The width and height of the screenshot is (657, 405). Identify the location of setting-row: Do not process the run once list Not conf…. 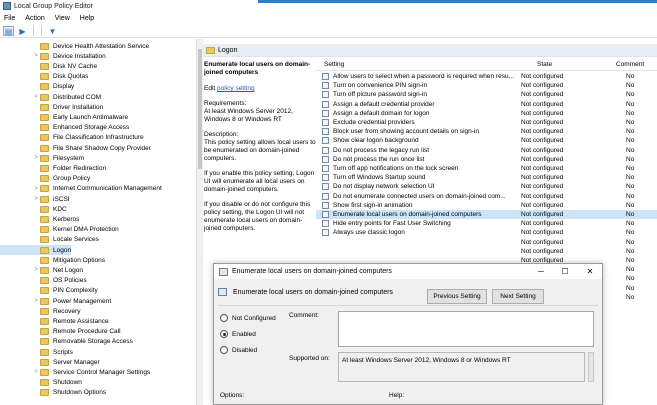
(486, 159).